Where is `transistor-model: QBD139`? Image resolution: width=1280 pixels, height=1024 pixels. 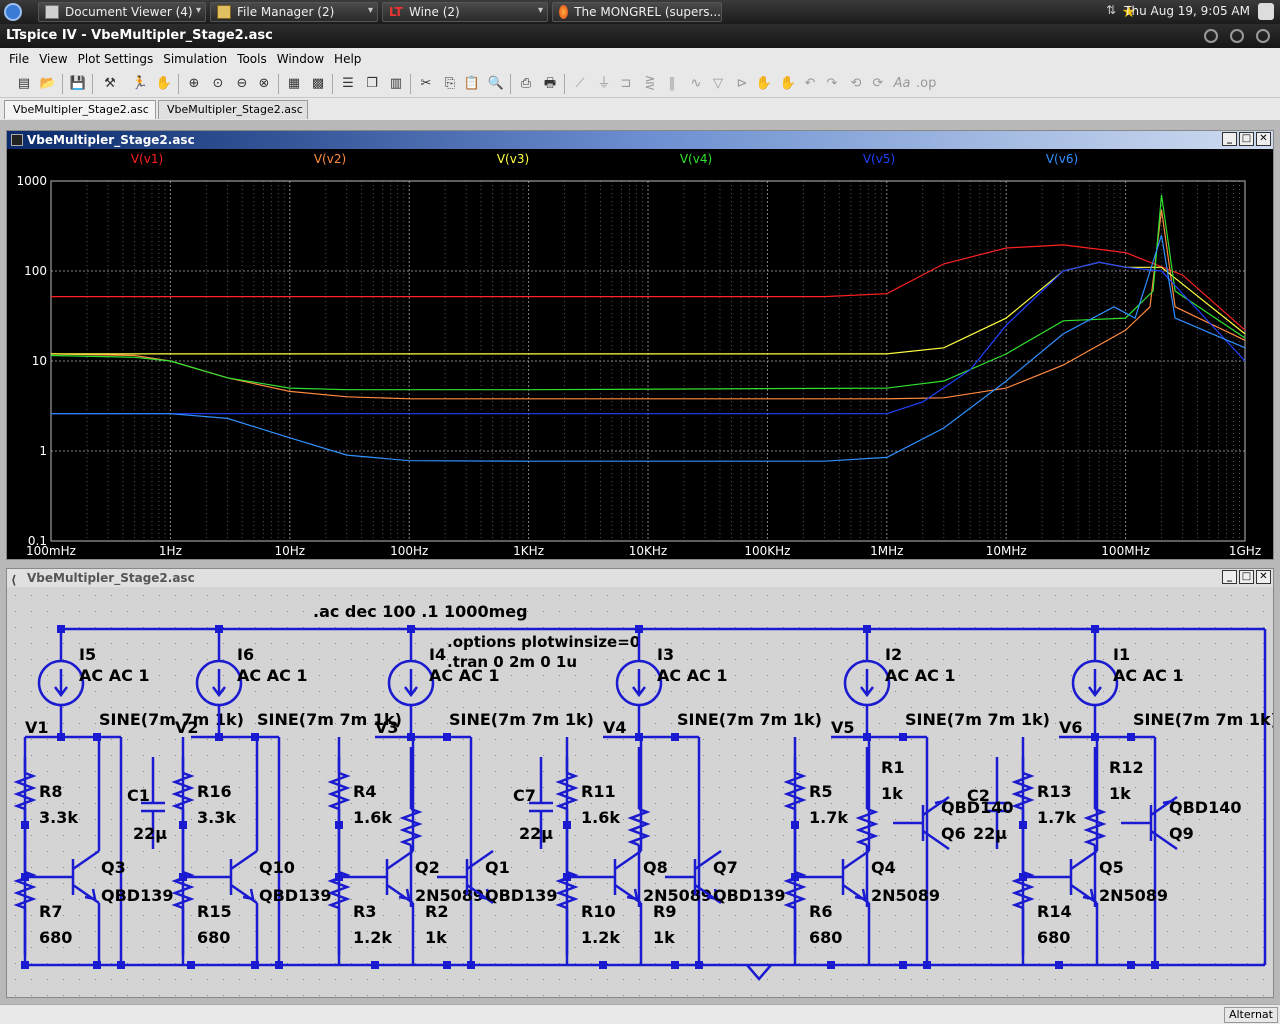
transistor-model: QBD139 is located at coordinates (295, 895).